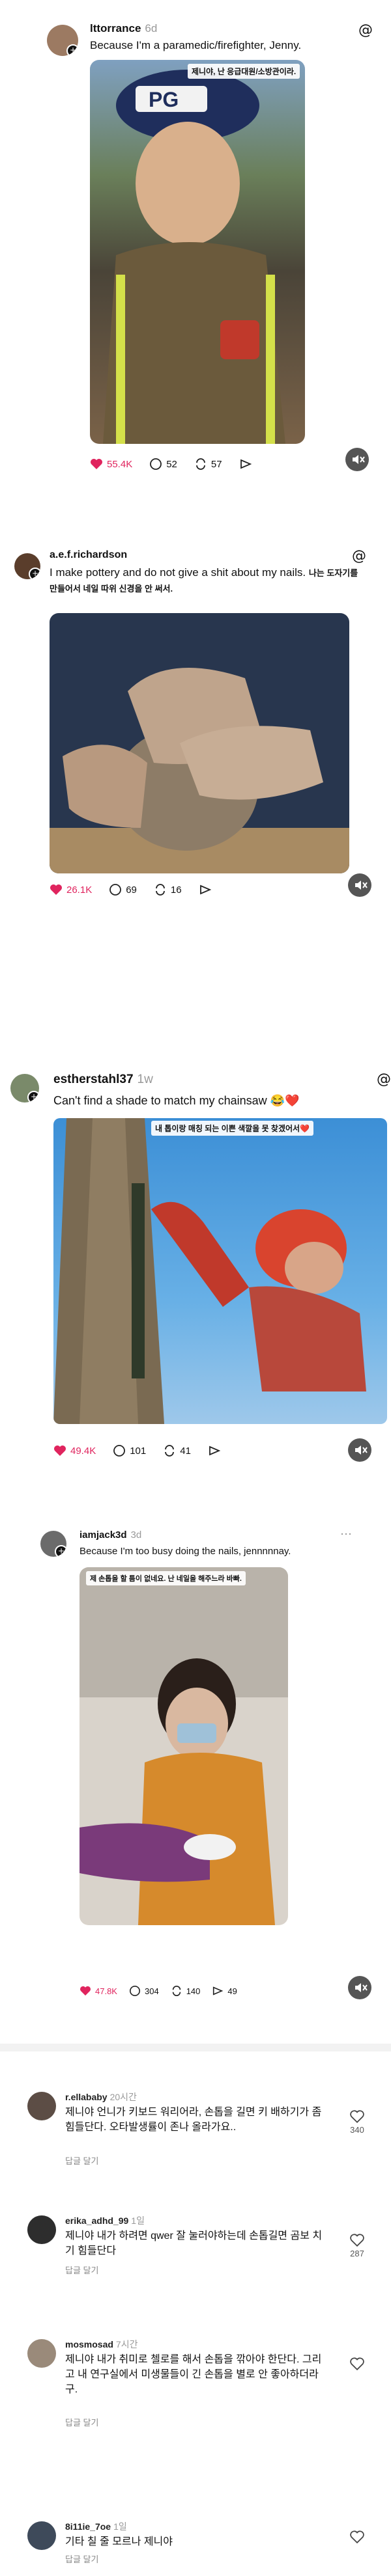  I want to click on post-actions: 49.4K 101 41, so click(147, 1450).